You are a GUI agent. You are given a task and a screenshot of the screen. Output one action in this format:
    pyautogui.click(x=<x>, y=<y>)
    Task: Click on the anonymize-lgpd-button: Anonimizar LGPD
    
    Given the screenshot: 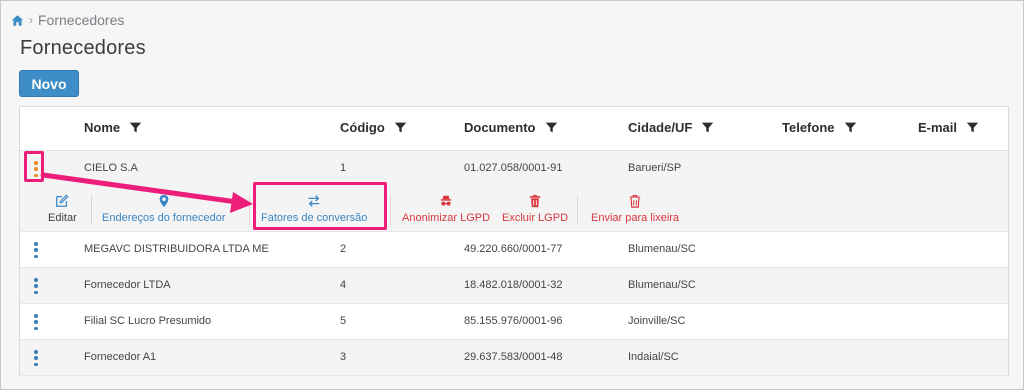 What is the action you would take?
    pyautogui.click(x=446, y=208)
    